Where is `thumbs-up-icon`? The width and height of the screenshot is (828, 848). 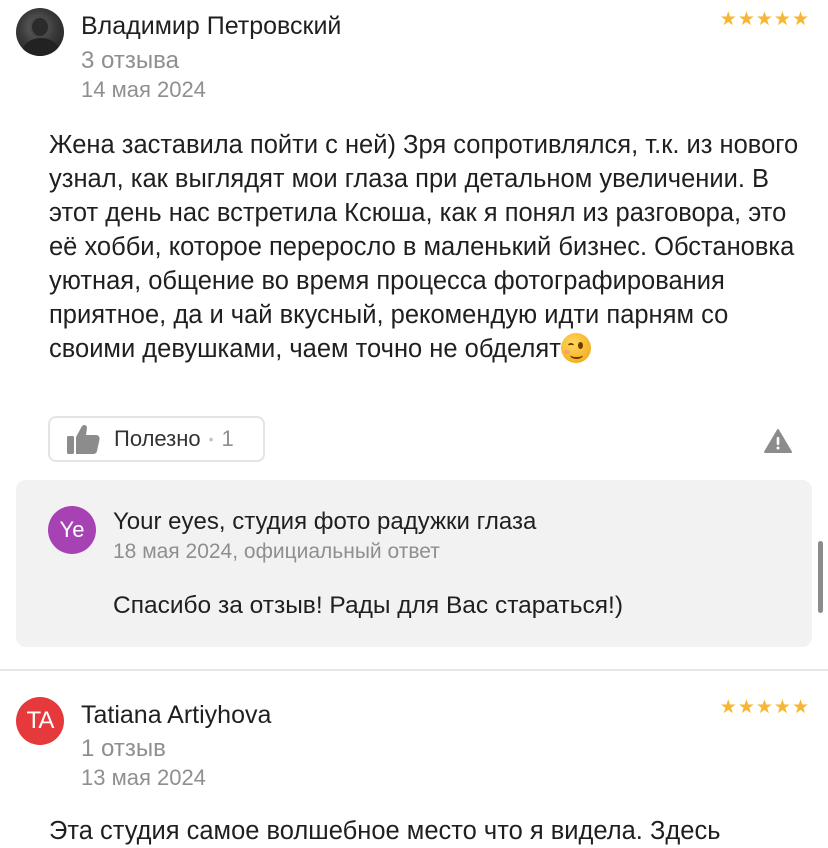 thumbs-up-icon is located at coordinates (83, 439).